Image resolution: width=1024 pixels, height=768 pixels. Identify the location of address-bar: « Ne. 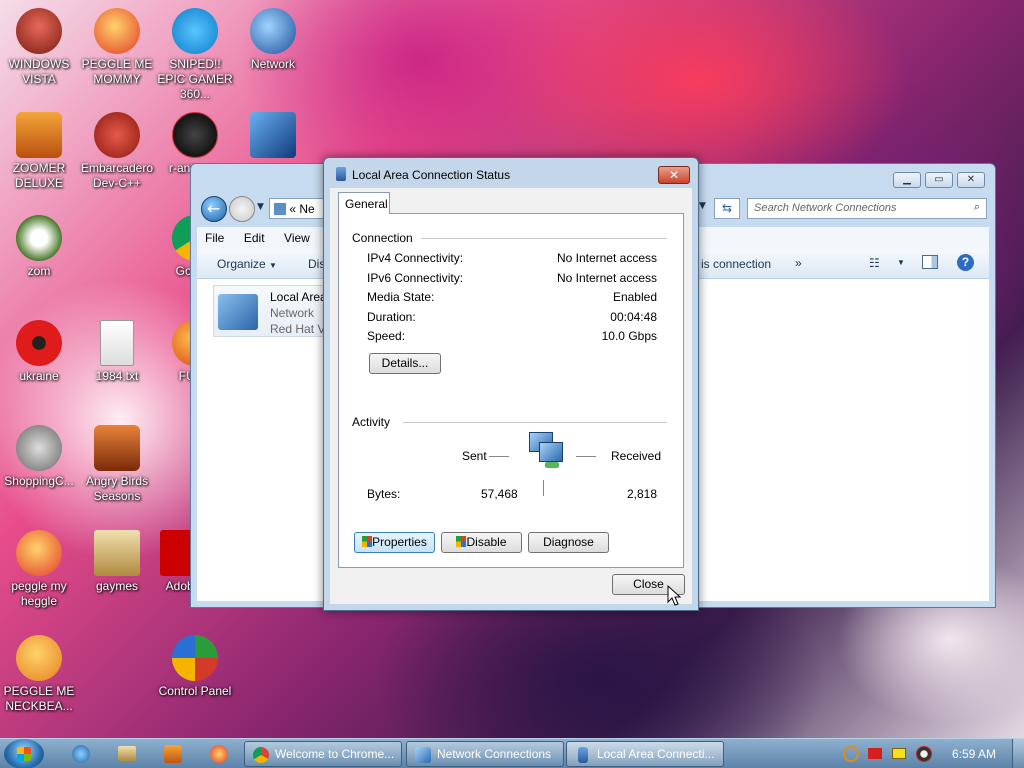
(299, 208).